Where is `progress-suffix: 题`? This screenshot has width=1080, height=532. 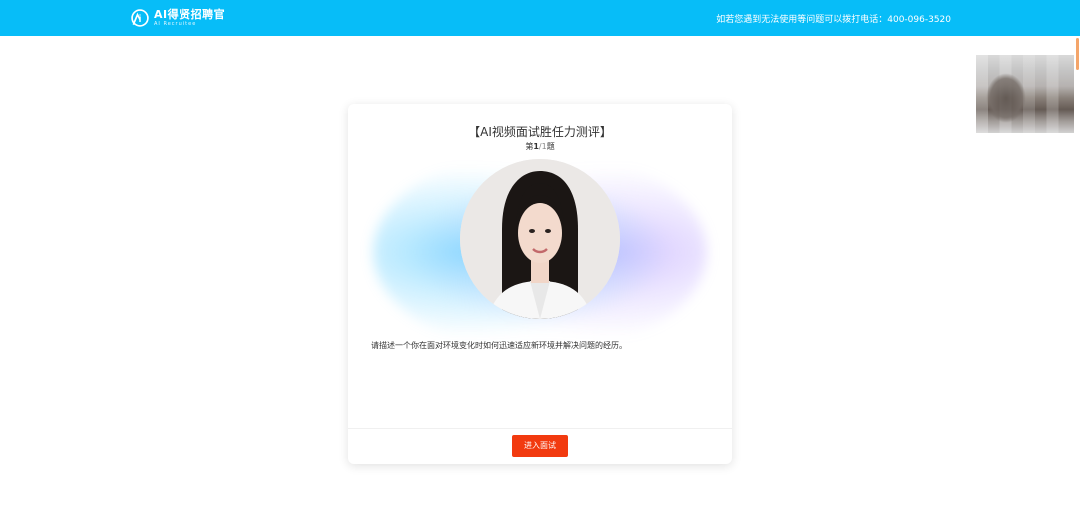 progress-suffix: 题 is located at coordinates (550, 146).